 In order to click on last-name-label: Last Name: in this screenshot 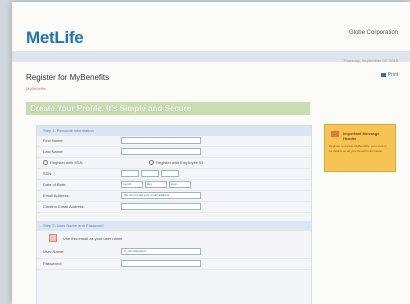, I will do `click(53, 151)`.